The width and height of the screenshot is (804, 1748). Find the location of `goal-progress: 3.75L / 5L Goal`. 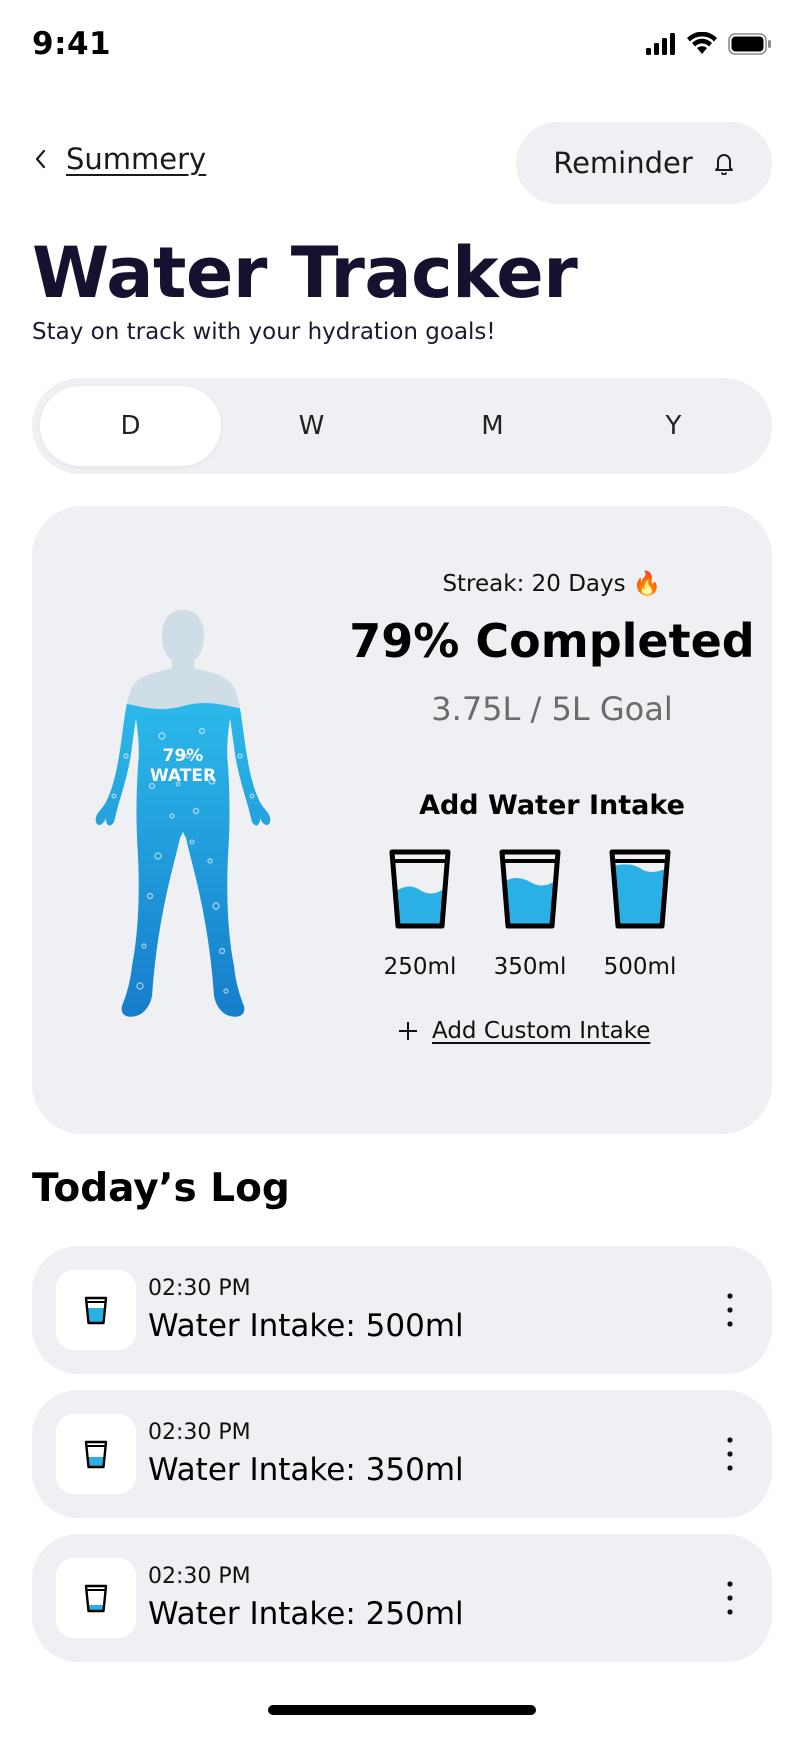

goal-progress: 3.75L / 5L Goal is located at coordinates (552, 709).